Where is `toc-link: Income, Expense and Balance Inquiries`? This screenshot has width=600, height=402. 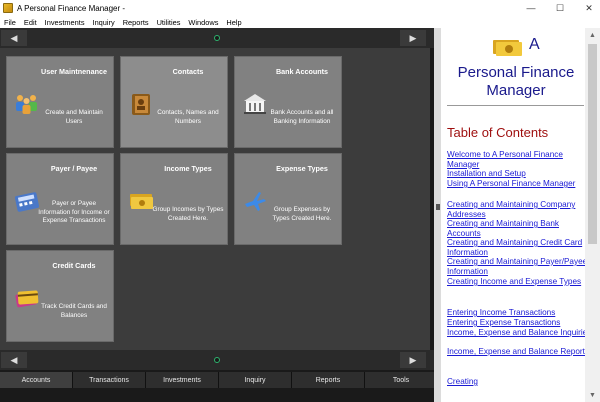 toc-link: Income, Expense and Balance Inquiries is located at coordinates (520, 333).